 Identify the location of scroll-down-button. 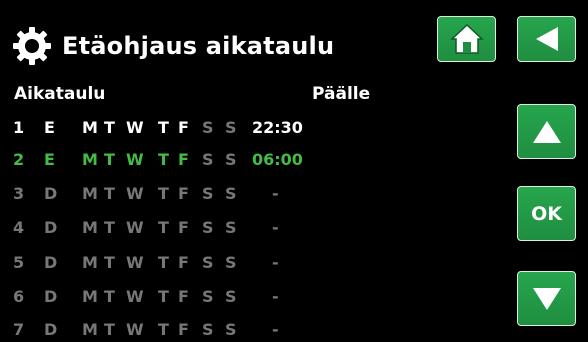
(546, 298).